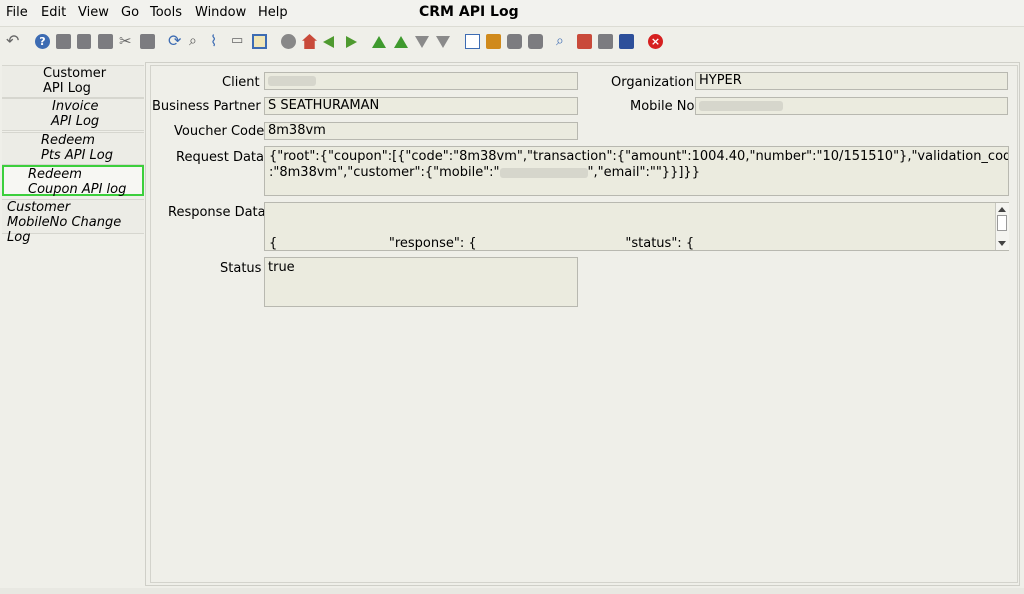 Image resolution: width=1024 pixels, height=594 pixels. I want to click on voucher-code-label: Voucher Code, so click(219, 131).